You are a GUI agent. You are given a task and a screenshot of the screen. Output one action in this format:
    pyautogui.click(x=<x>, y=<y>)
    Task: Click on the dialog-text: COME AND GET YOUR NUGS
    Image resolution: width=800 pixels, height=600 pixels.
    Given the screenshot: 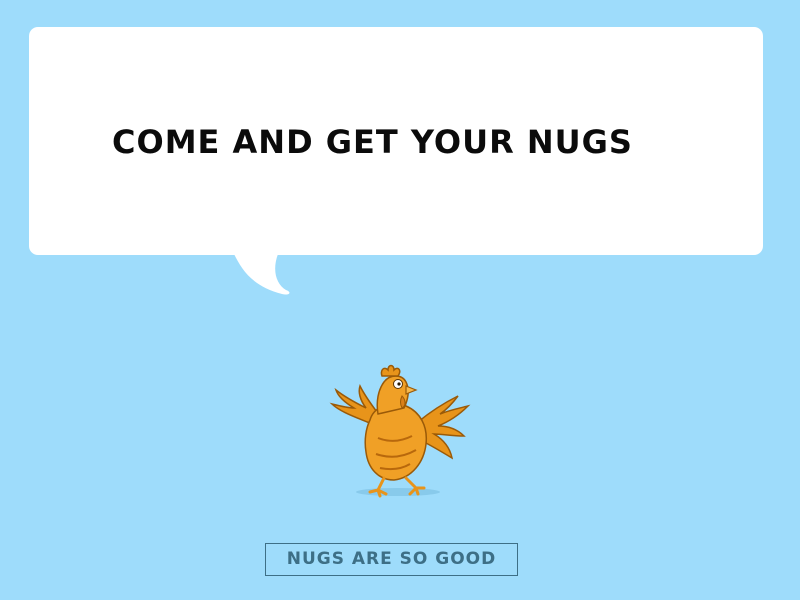 What is the action you would take?
    pyautogui.click(x=372, y=142)
    